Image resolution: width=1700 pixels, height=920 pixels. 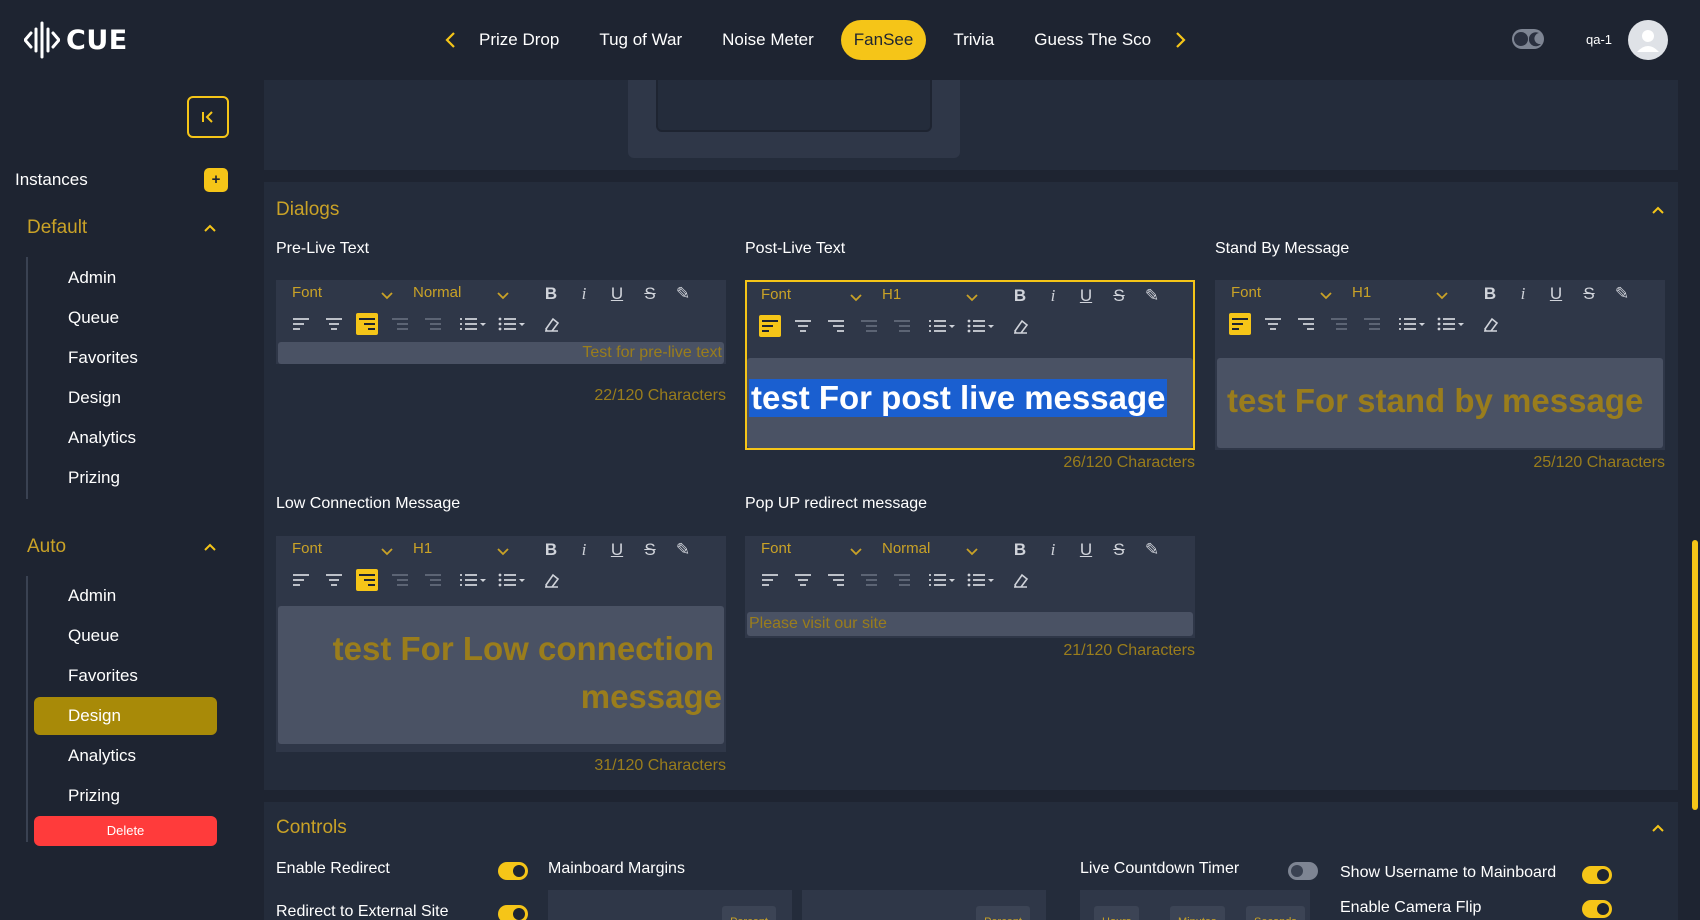 What do you see at coordinates (970, 403) in the screenshot?
I see `post-live-text-area: test For post live message` at bounding box center [970, 403].